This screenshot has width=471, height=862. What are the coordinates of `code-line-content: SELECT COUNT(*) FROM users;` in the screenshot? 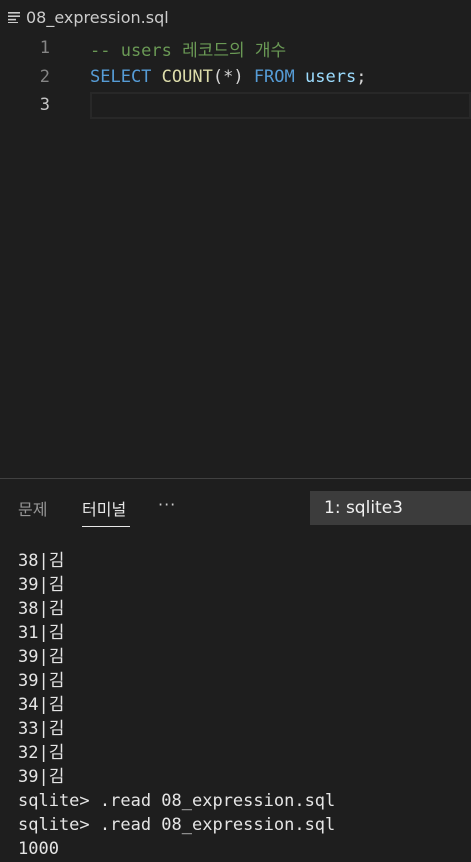 It's located at (228, 77).